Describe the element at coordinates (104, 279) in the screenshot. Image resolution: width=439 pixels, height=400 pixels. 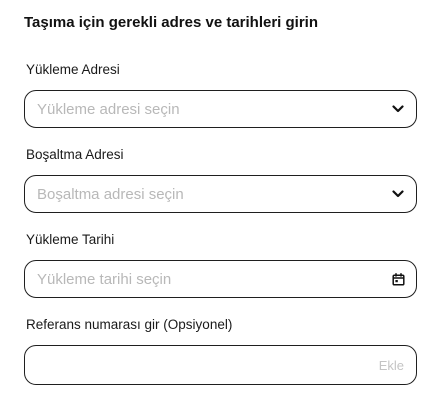
I see `loading-date-placeholder: Yükleme tarihi seçin` at that location.